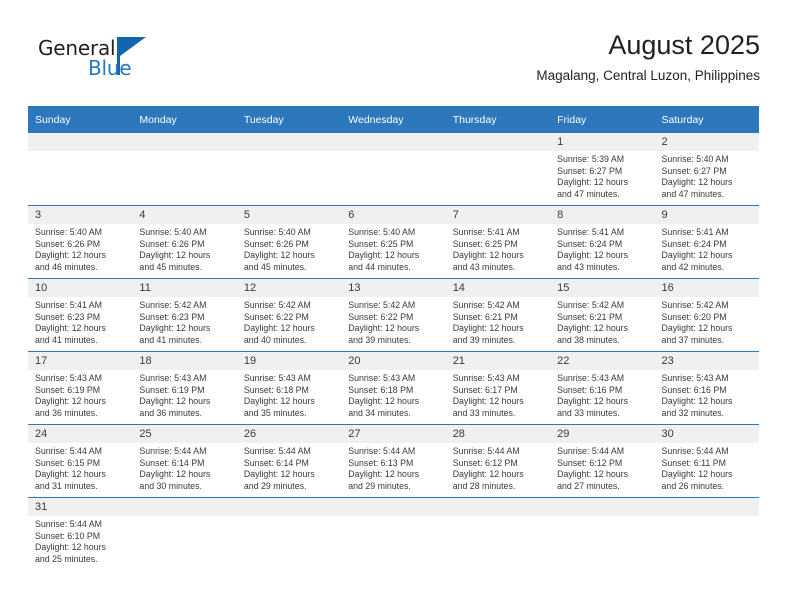  I want to click on logo-text-blue: Blue, so click(110, 68).